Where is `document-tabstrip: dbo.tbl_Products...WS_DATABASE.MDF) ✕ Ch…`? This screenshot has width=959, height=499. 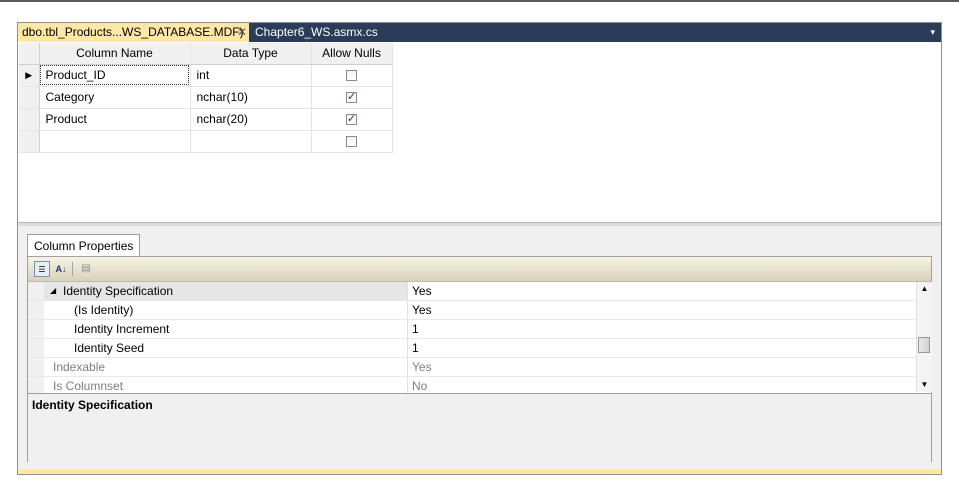
document-tabstrip: dbo.tbl_Products...WS_DATABASE.MDF) ✕ Ch… is located at coordinates (479, 32).